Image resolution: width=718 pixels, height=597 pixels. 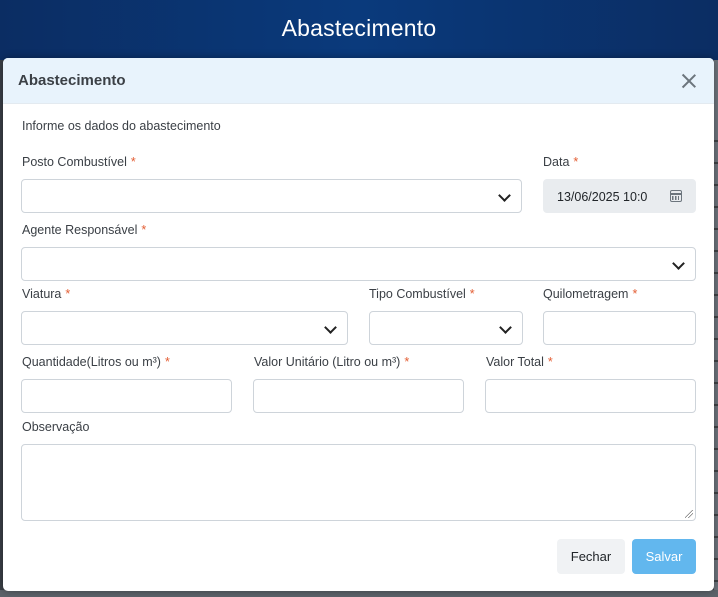 What do you see at coordinates (716, 328) in the screenshot?
I see `backdrop-page` at bounding box center [716, 328].